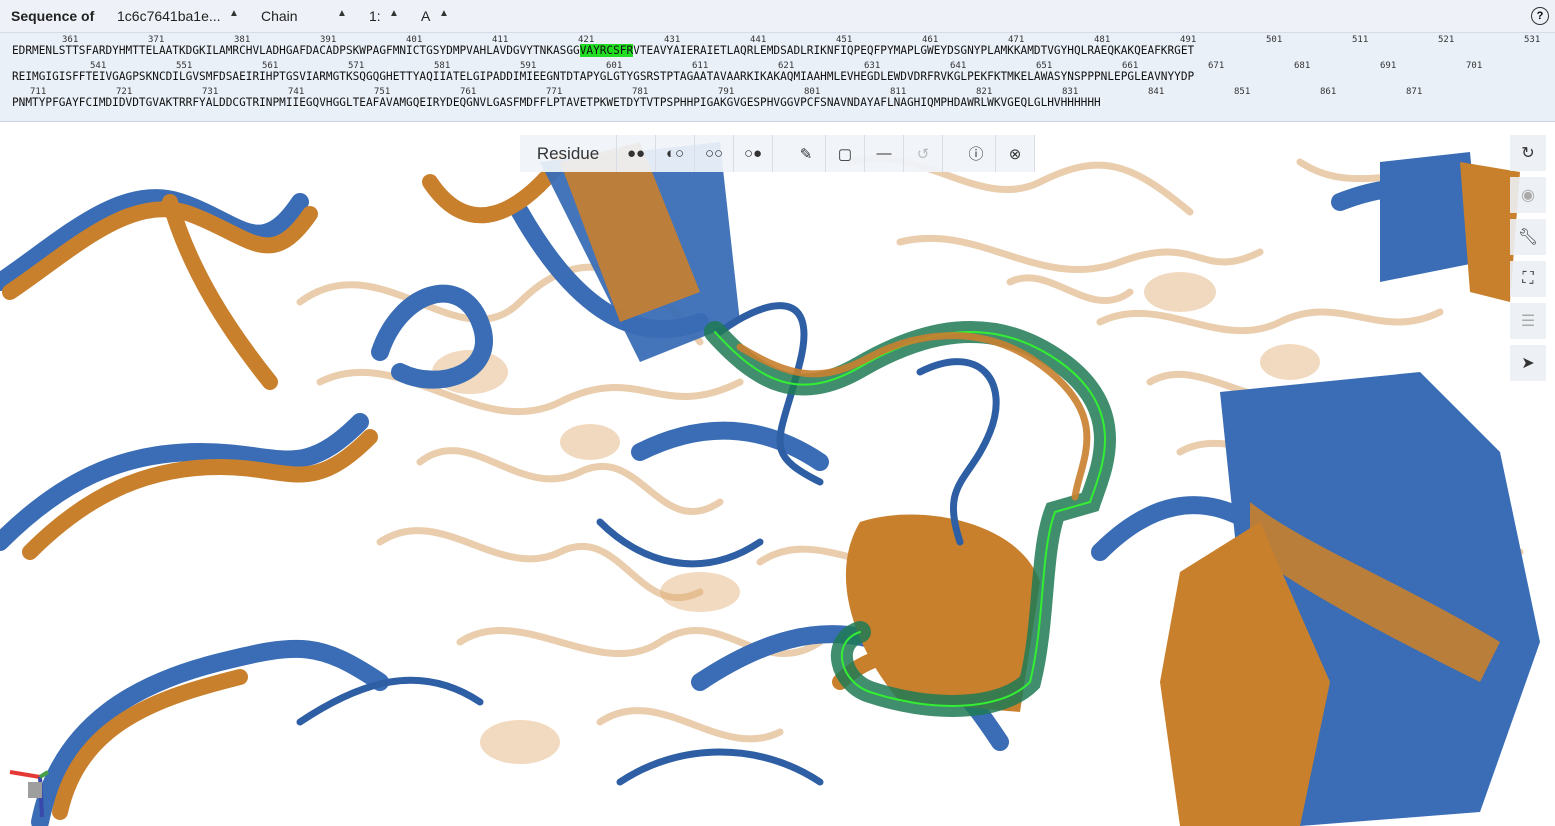  Describe the element at coordinates (528, 66) in the screenshot. I see `residue-number: 591` at that location.